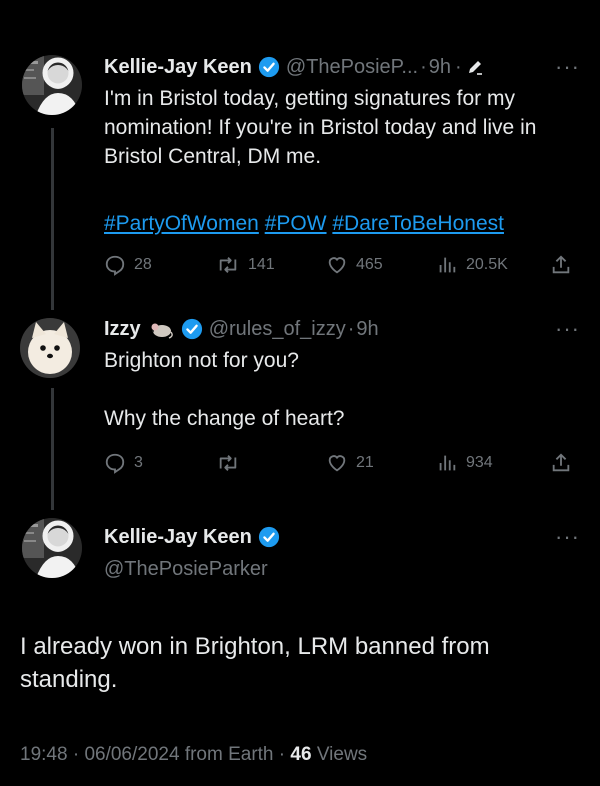 Image resolution: width=600 pixels, height=786 pixels. Describe the element at coordinates (487, 264) in the screenshot. I see `tweet1-view-count: 20.5K` at that location.